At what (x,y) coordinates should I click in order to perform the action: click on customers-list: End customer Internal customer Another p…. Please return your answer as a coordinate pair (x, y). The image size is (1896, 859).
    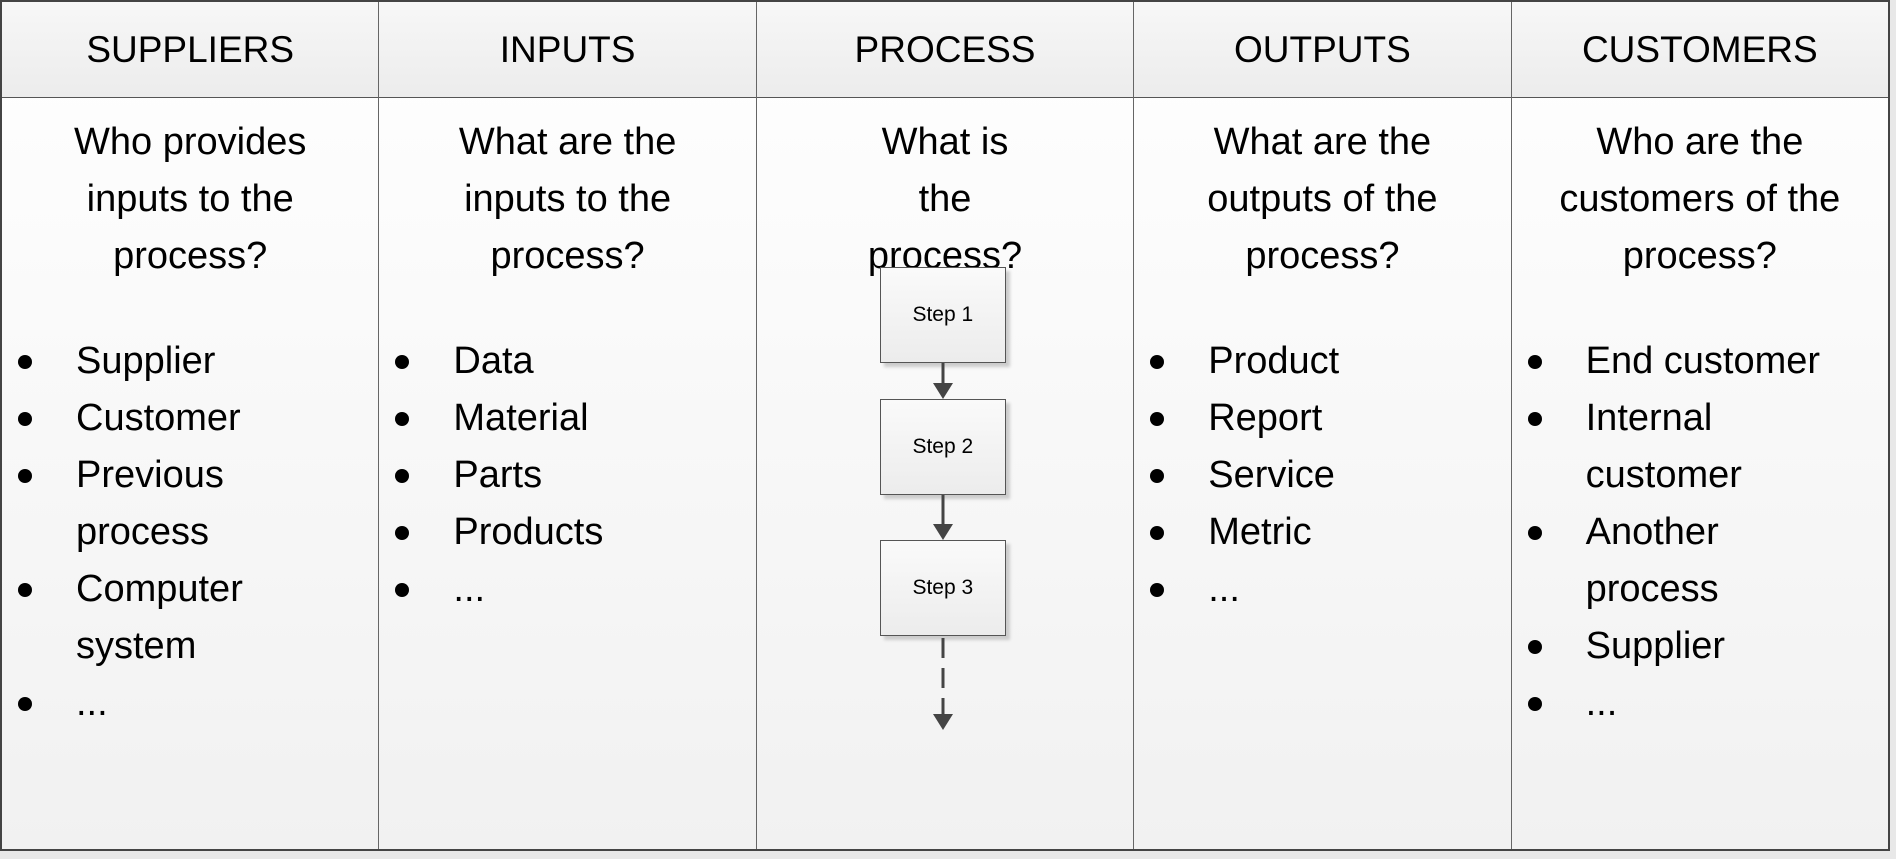
    Looking at the image, I should click on (1692, 532).